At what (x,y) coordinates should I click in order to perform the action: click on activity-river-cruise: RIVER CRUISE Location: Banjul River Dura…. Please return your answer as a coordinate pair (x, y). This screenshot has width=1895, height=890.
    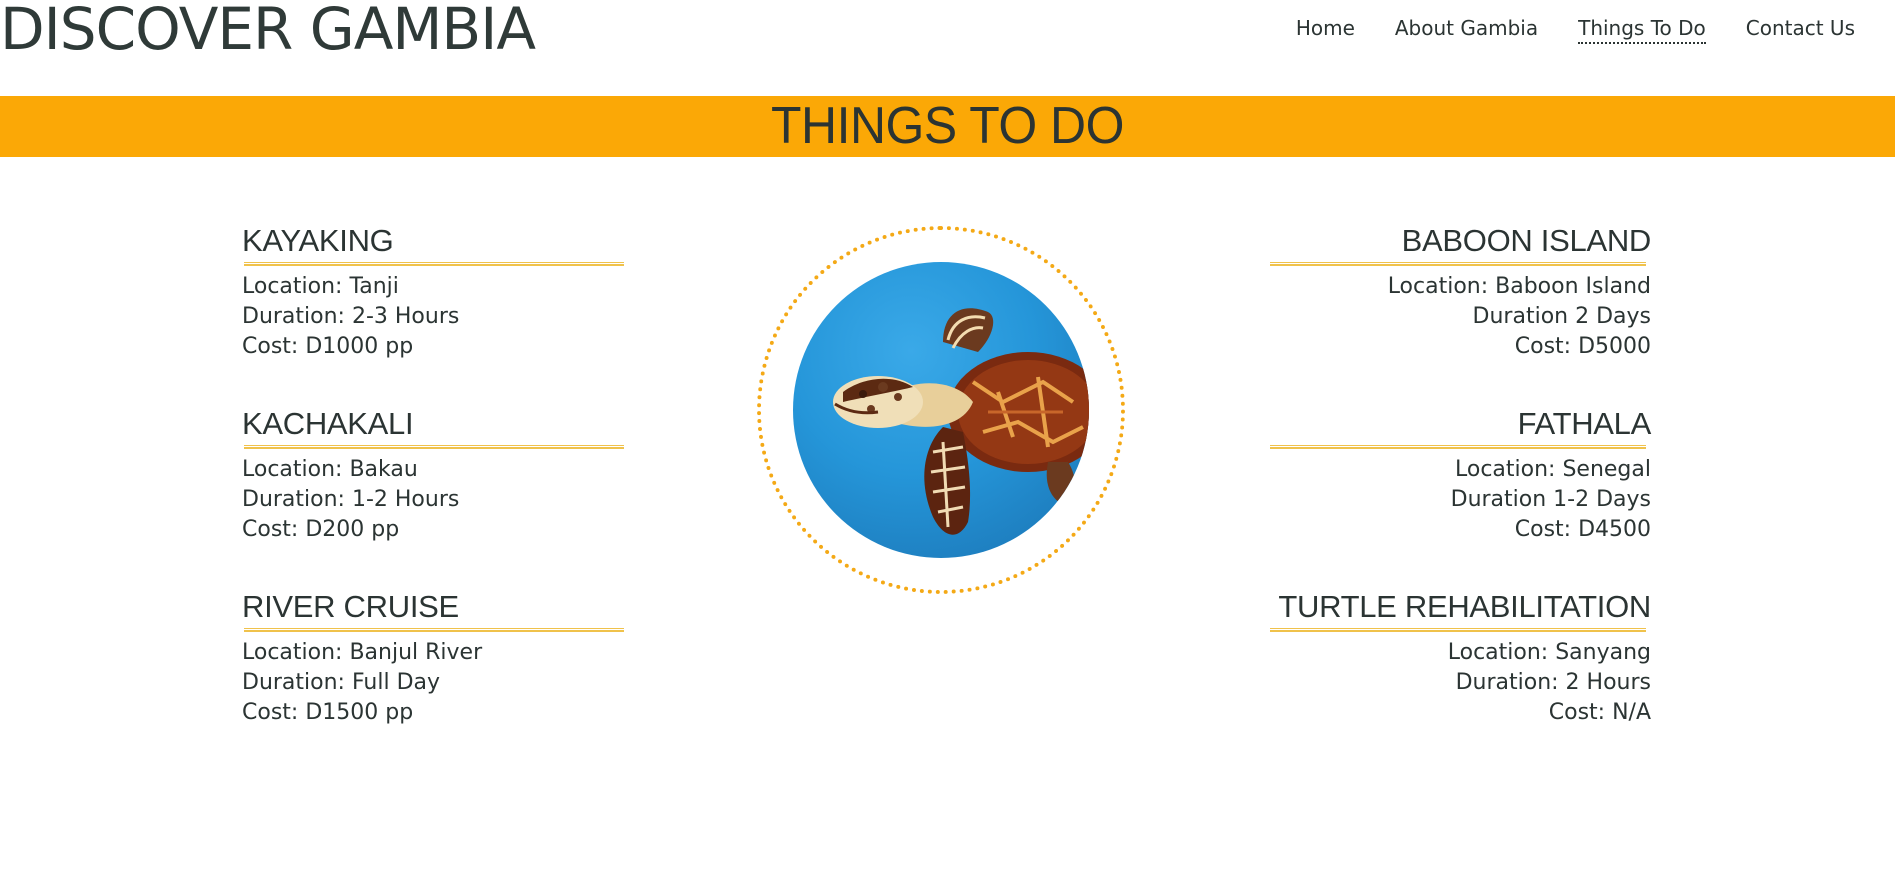
    Looking at the image, I should click on (434, 658).